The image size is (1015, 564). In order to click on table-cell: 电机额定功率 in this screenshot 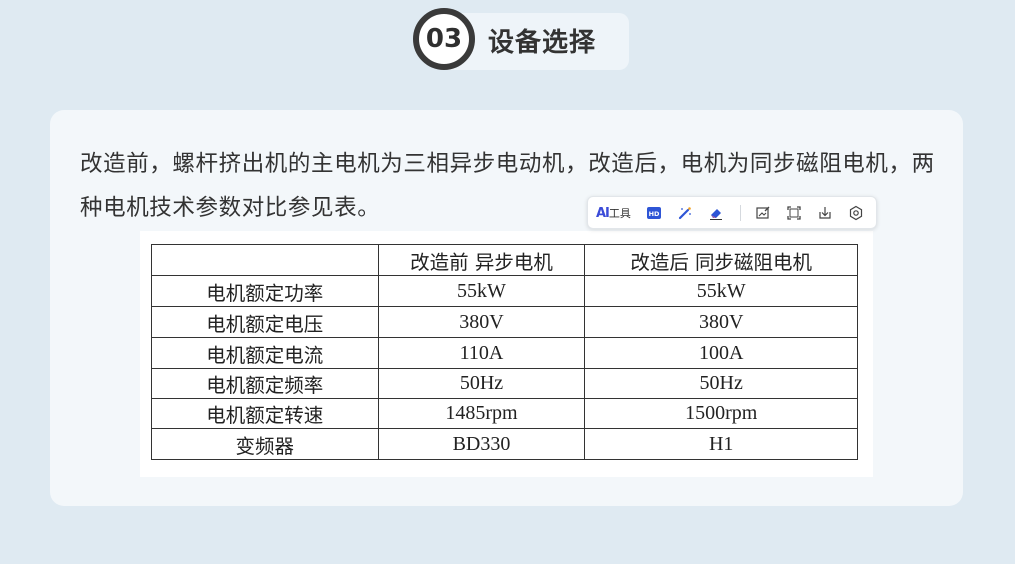, I will do `click(265, 291)`.